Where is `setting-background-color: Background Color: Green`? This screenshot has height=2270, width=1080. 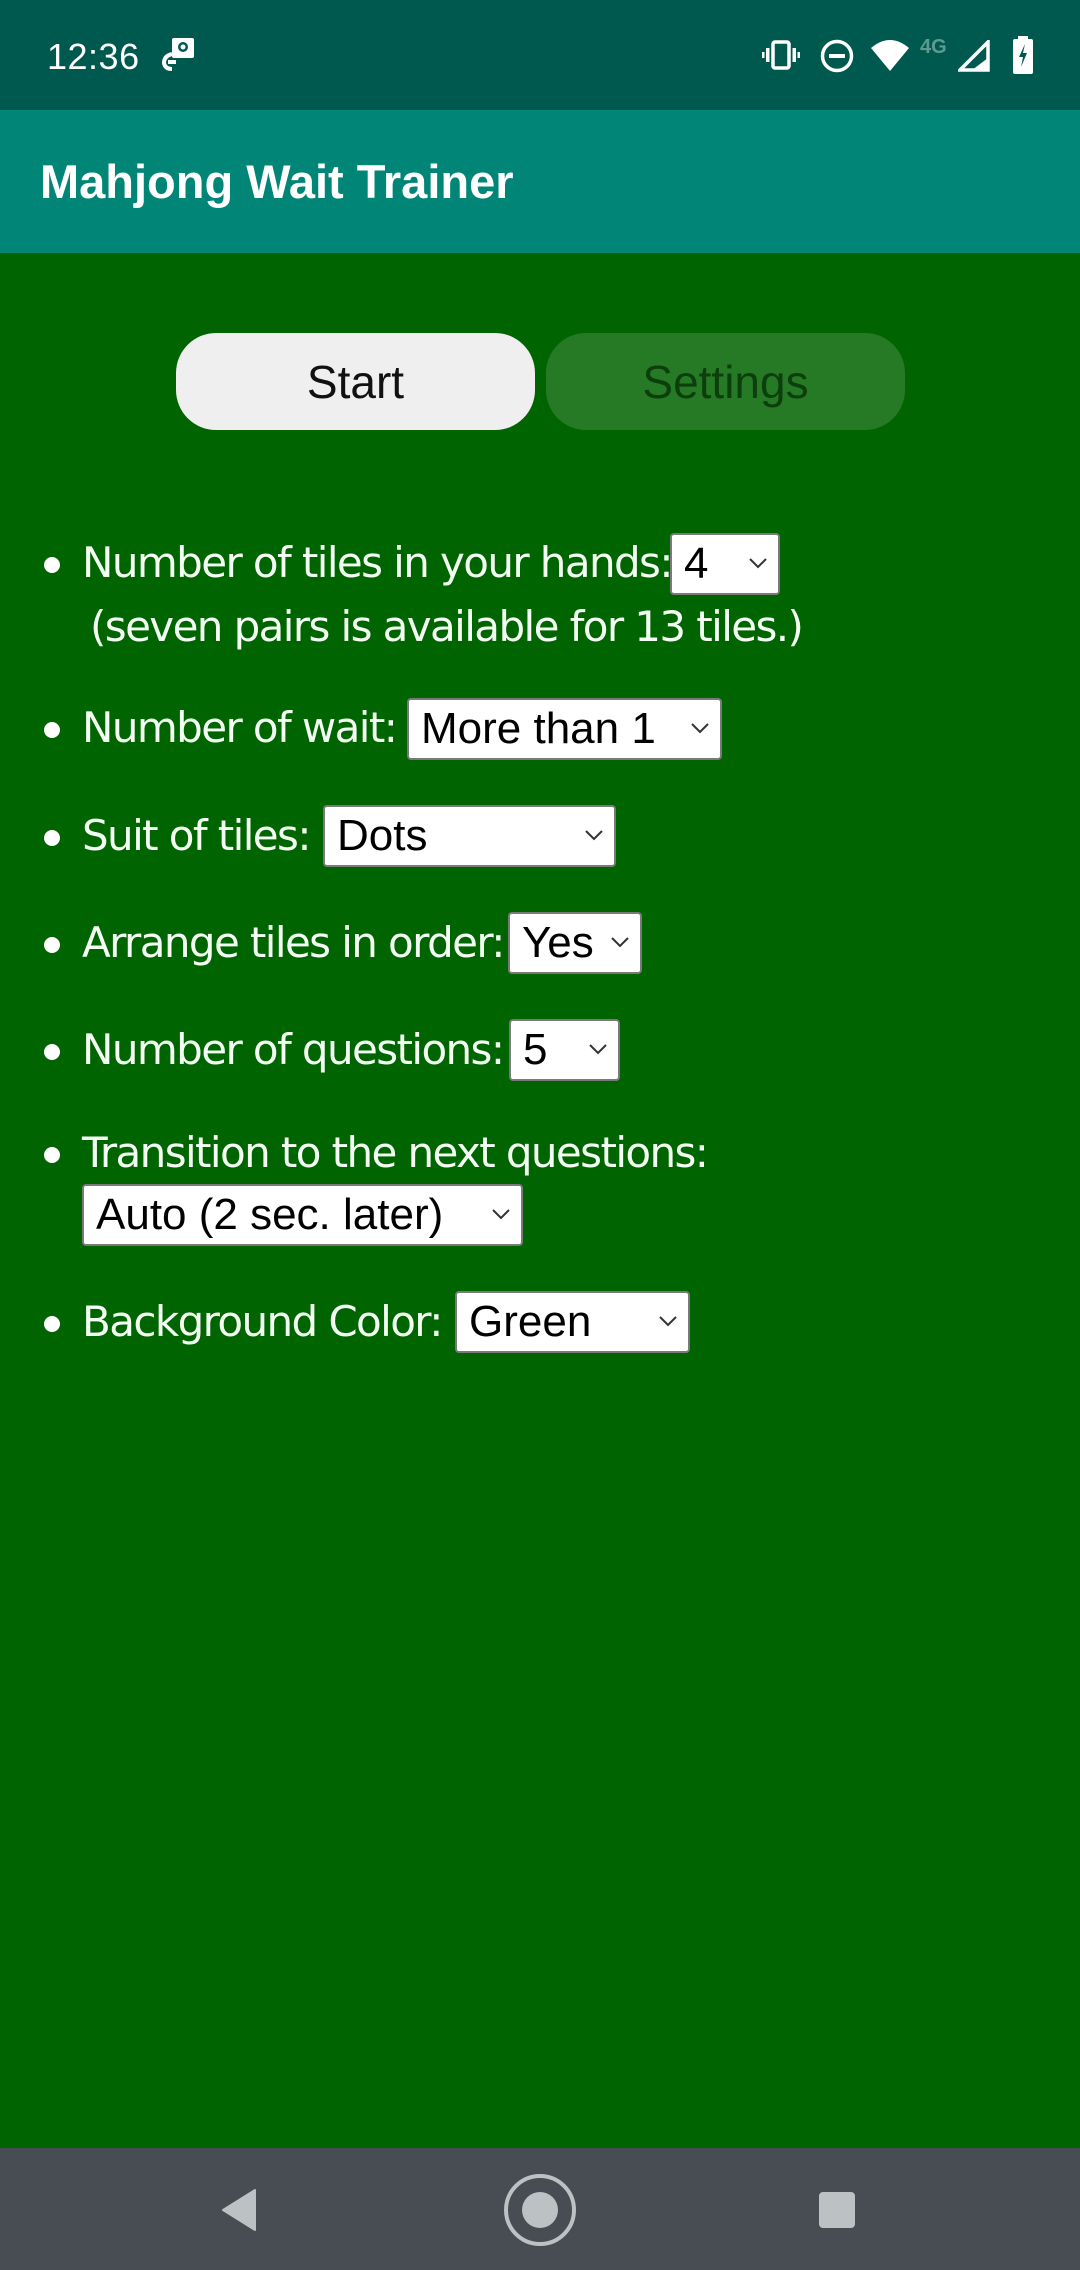 setting-background-color: Background Color: Green is located at coordinates (540, 1324).